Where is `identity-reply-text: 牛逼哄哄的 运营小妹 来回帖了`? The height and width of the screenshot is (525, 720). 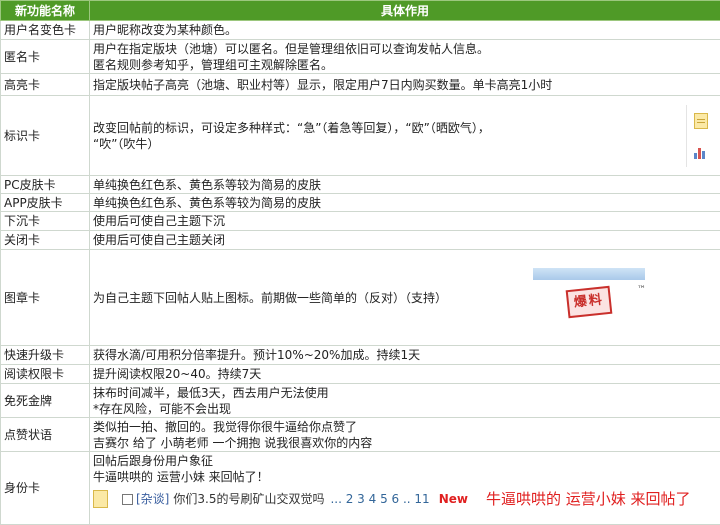
identity-reply-text: 牛逼哄哄的 运营小妹 来回帖了 is located at coordinates (588, 499).